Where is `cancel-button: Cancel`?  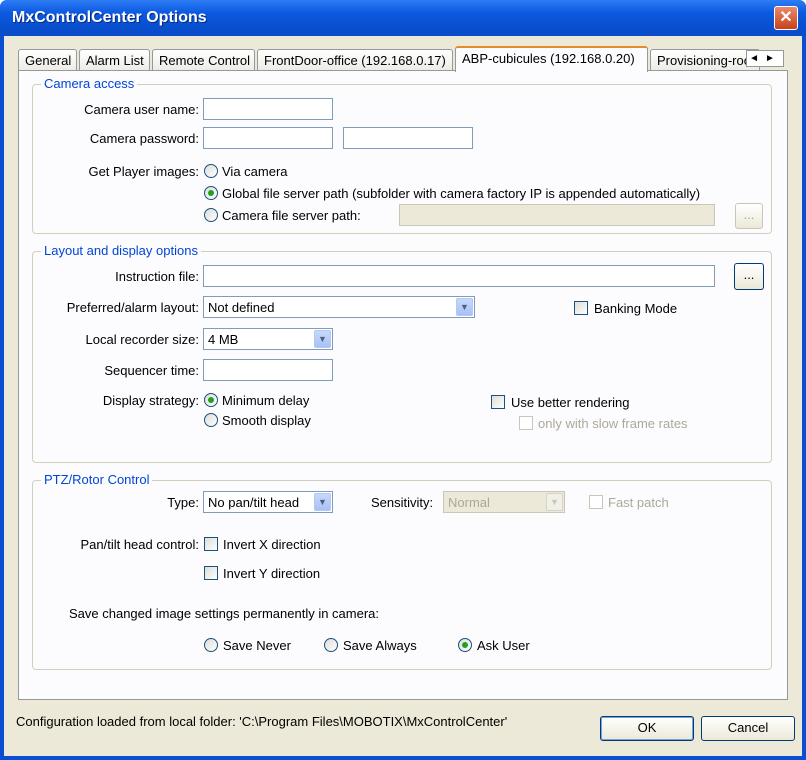
cancel-button: Cancel is located at coordinates (748, 728).